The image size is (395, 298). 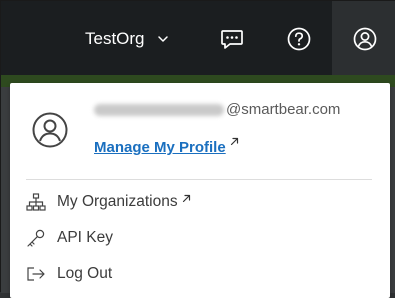 What do you see at coordinates (162, 39) in the screenshot?
I see `chevron-down-icon` at bounding box center [162, 39].